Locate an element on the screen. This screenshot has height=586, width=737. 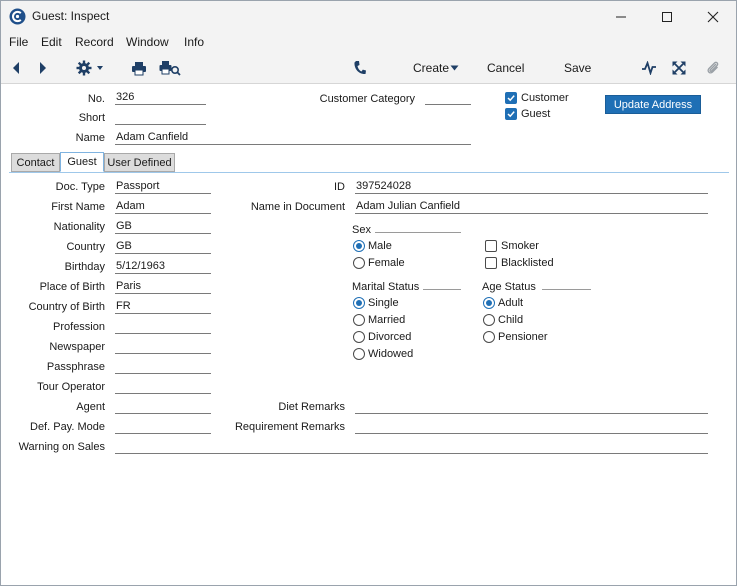
sex-female-label: Female is located at coordinates (386, 263).